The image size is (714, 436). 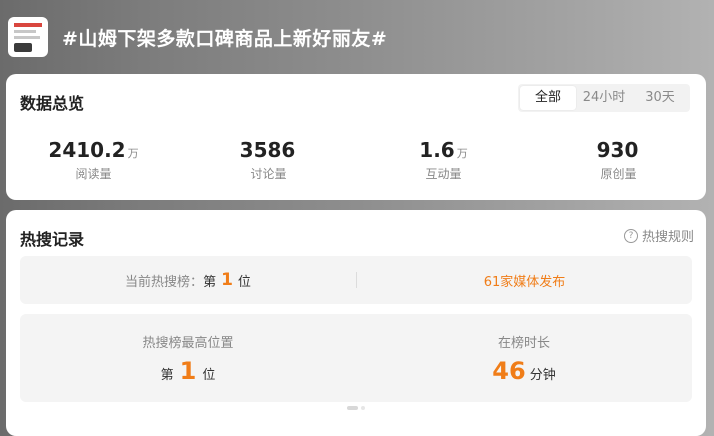 What do you see at coordinates (630, 235) in the screenshot?
I see `question-circle-icon: ?` at bounding box center [630, 235].